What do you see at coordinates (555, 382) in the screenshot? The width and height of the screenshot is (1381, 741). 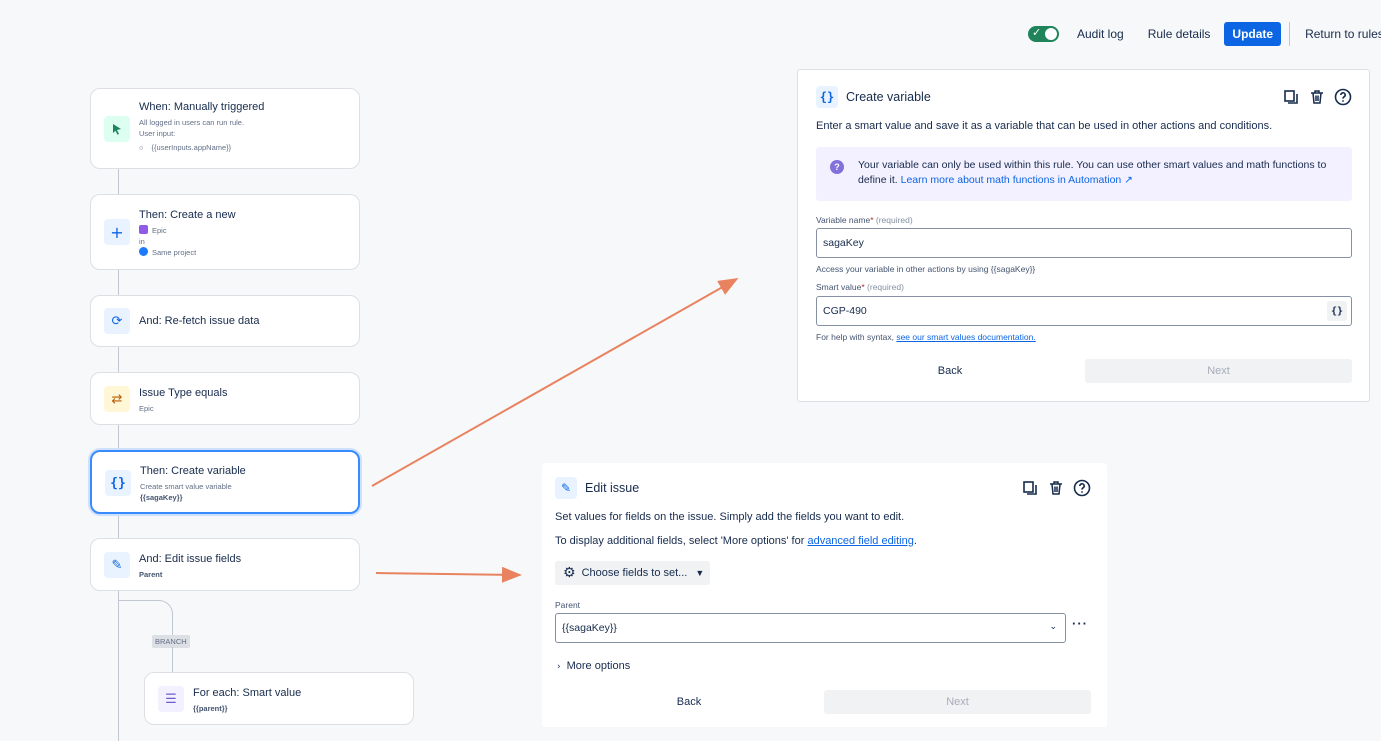 I see `arrow-to-create-variable` at bounding box center [555, 382].